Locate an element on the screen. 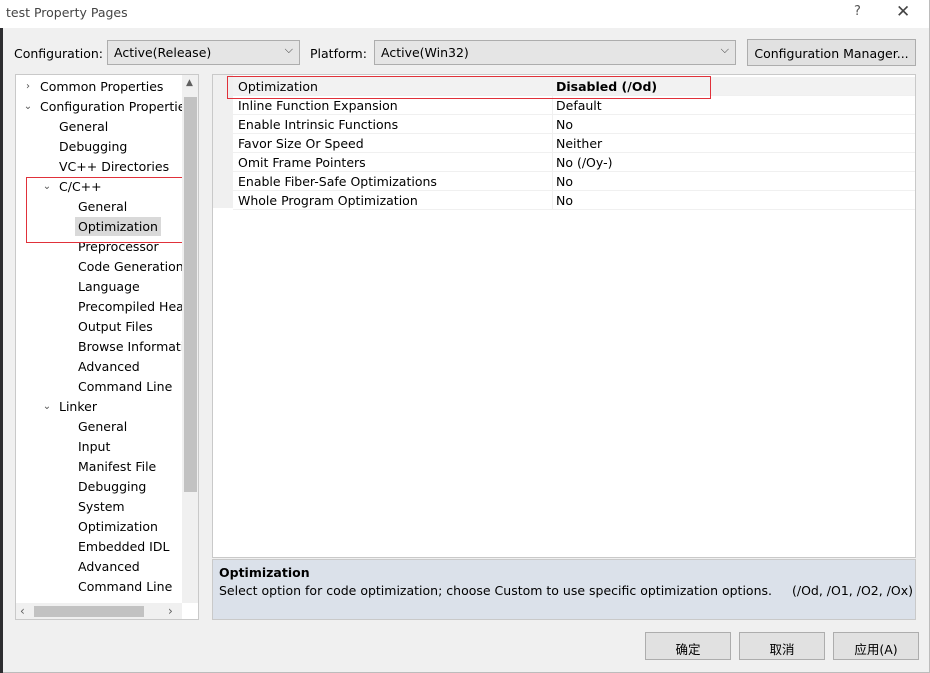 The height and width of the screenshot is (673, 930). tree-item: VC++ Directories is located at coordinates (114, 166).